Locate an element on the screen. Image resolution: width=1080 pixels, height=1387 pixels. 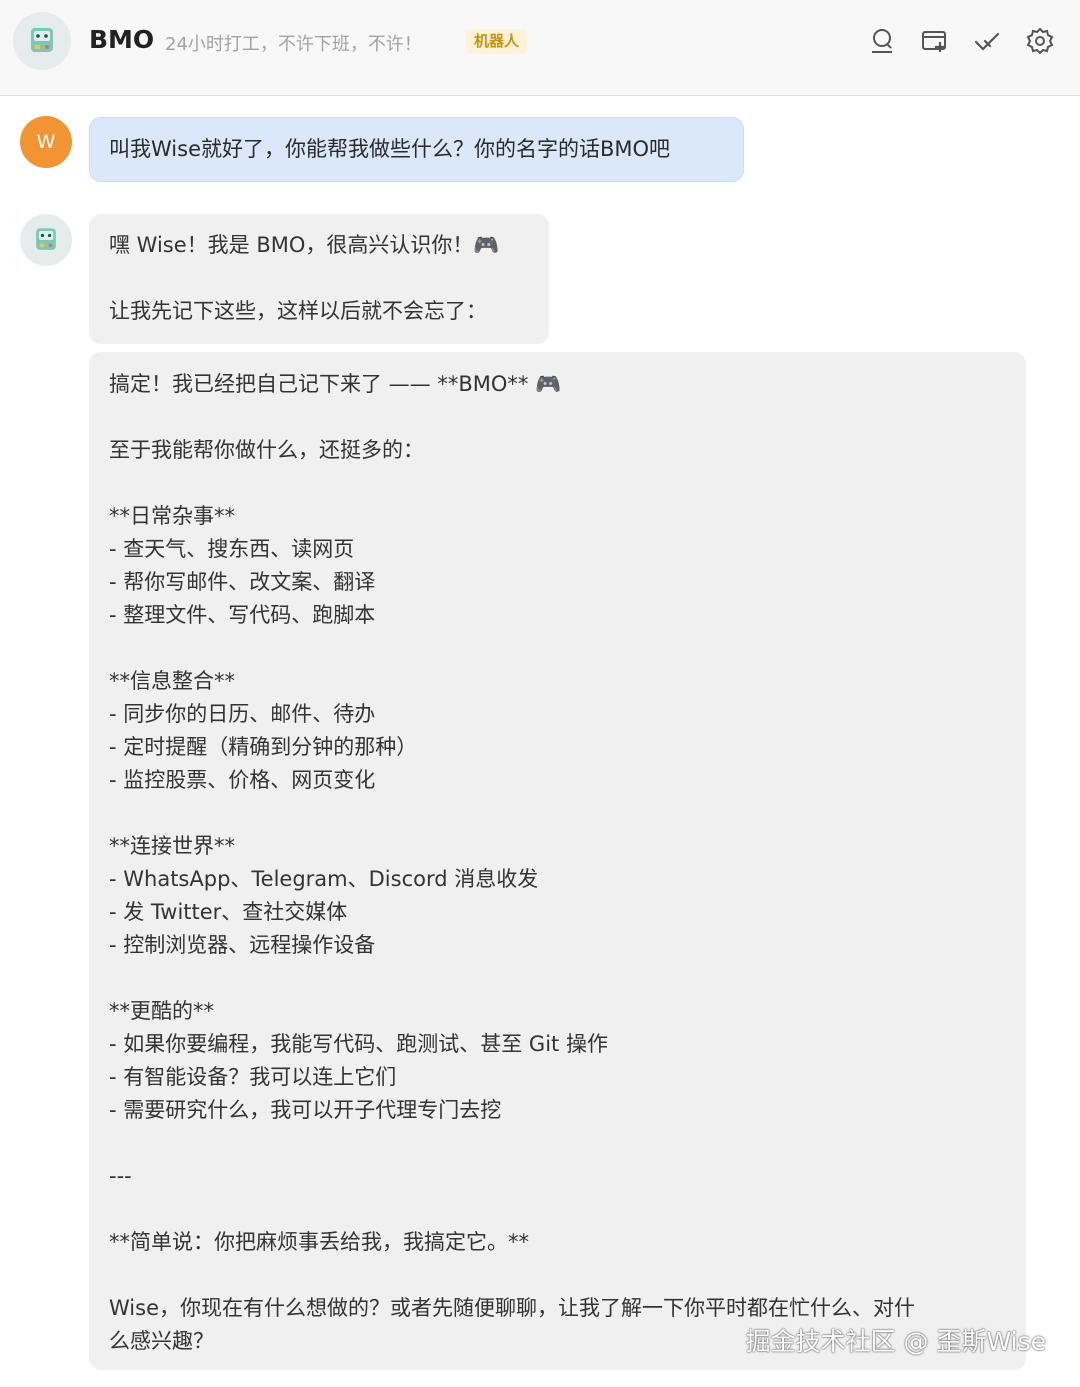
chat-header: BMO 24小时打工，不许下班，不许！ 机器人 is located at coordinates (540, 48).